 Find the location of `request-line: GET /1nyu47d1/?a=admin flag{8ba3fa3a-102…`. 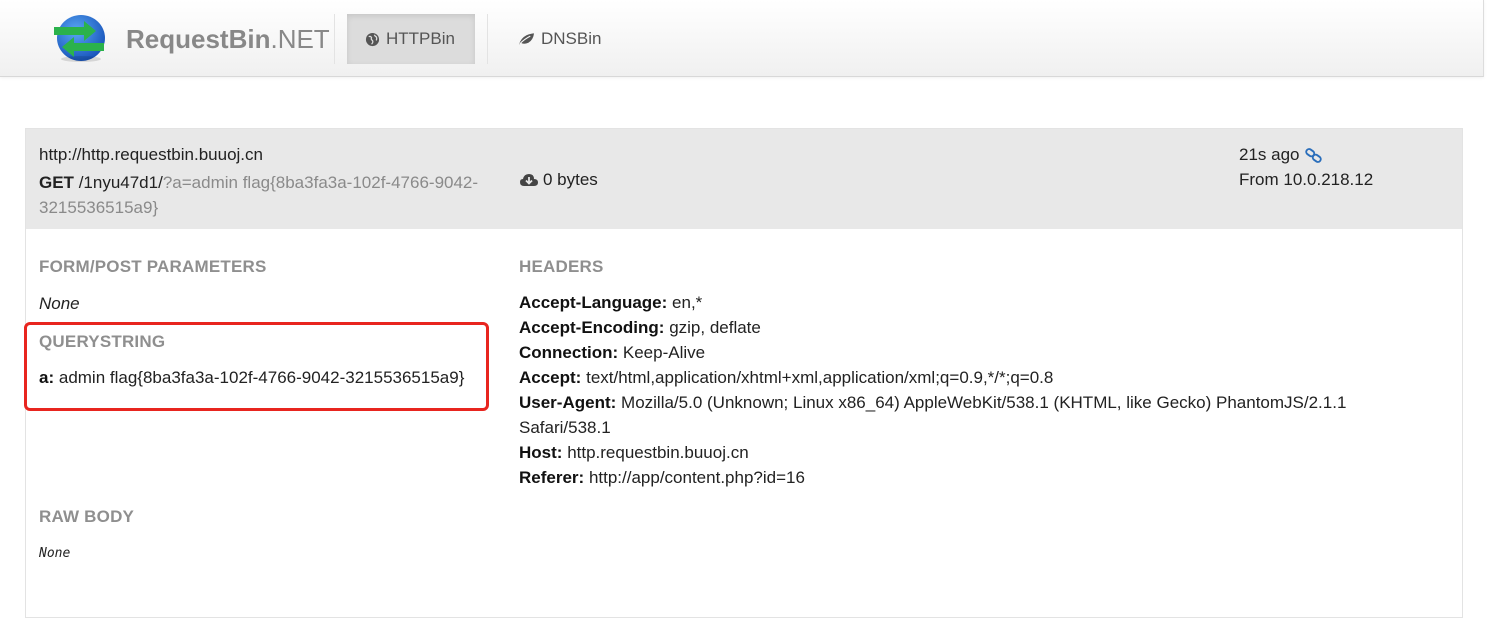

request-line: GET /1nyu47d1/?a=admin flag{8ba3fa3a-102… is located at coordinates (259, 195).